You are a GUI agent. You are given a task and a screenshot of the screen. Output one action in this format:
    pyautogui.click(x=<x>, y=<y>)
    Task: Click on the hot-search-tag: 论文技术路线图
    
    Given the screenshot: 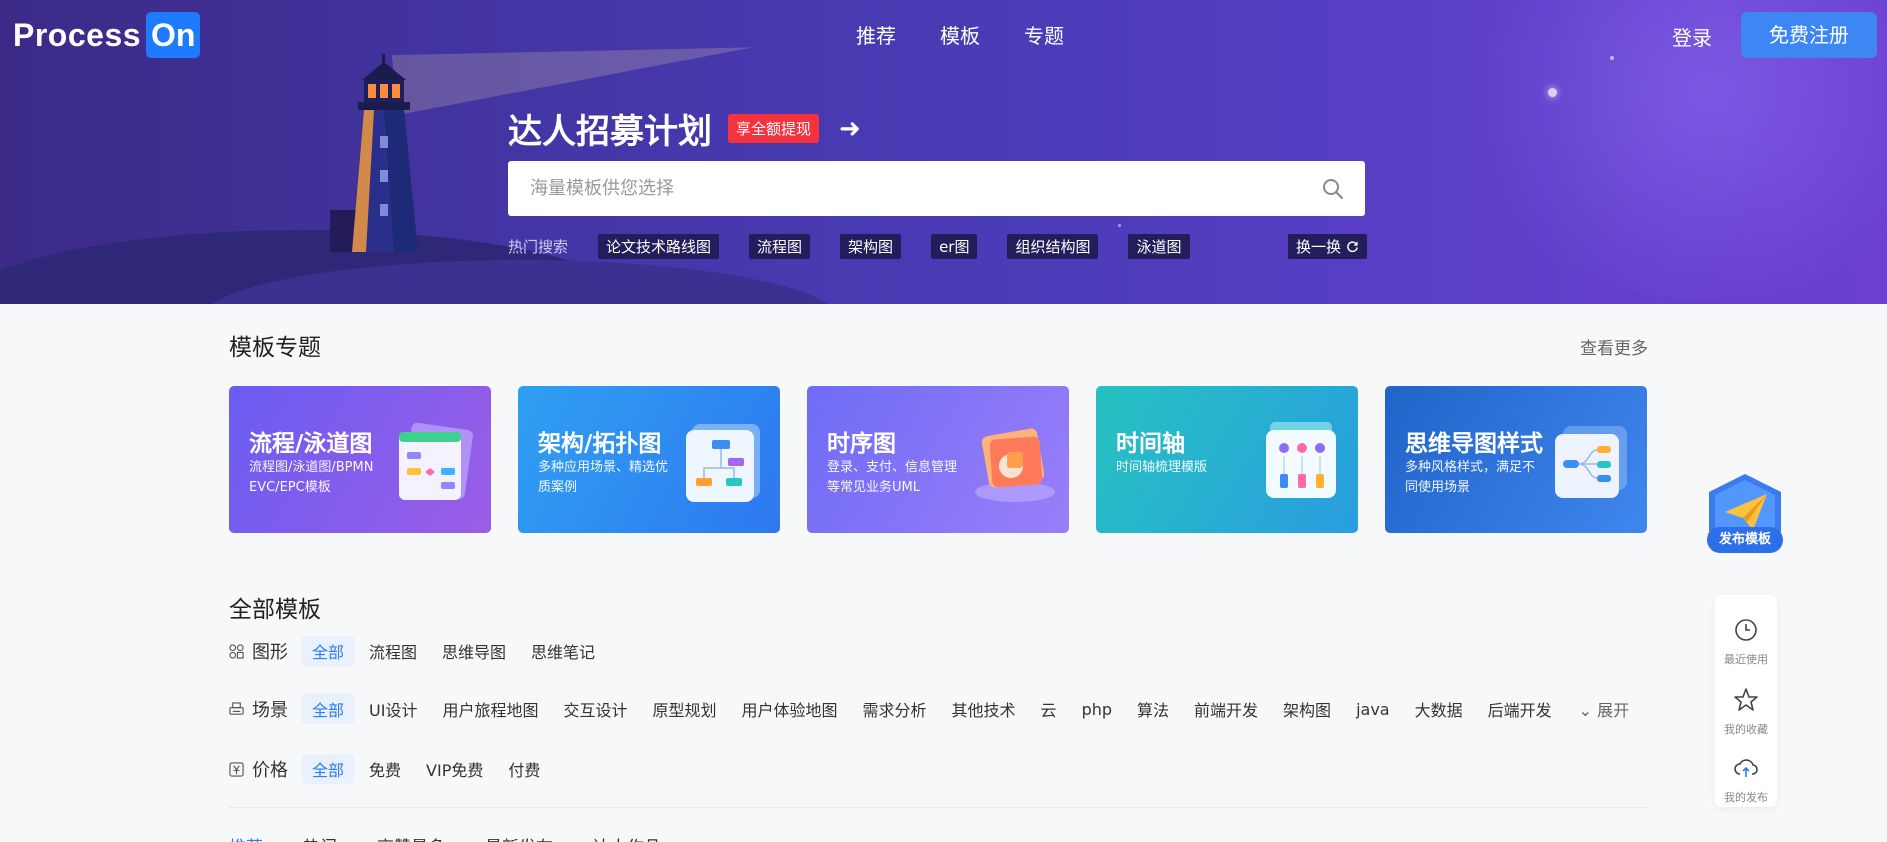 What is the action you would take?
    pyautogui.click(x=659, y=246)
    